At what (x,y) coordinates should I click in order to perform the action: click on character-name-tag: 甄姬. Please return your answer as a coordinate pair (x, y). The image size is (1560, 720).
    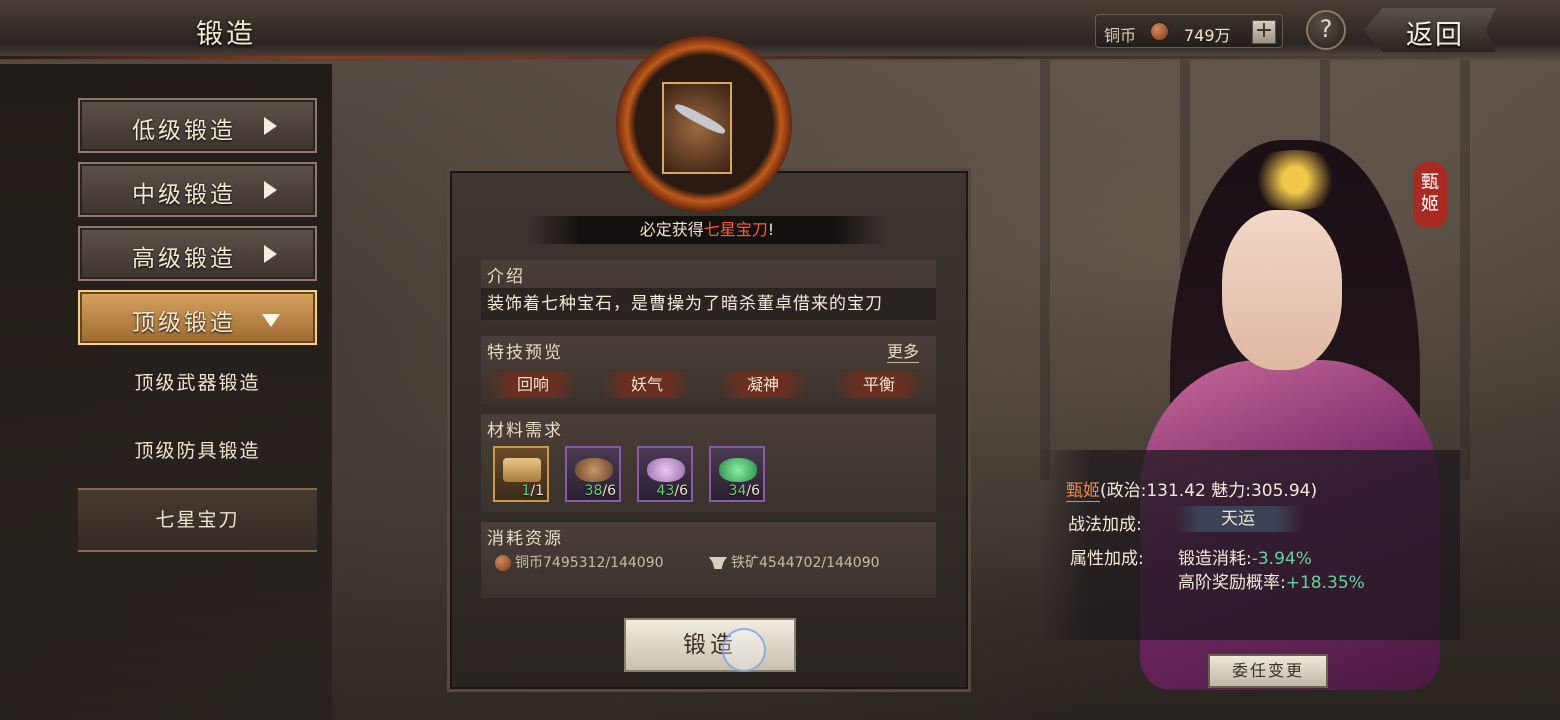
    Looking at the image, I should click on (1430, 195).